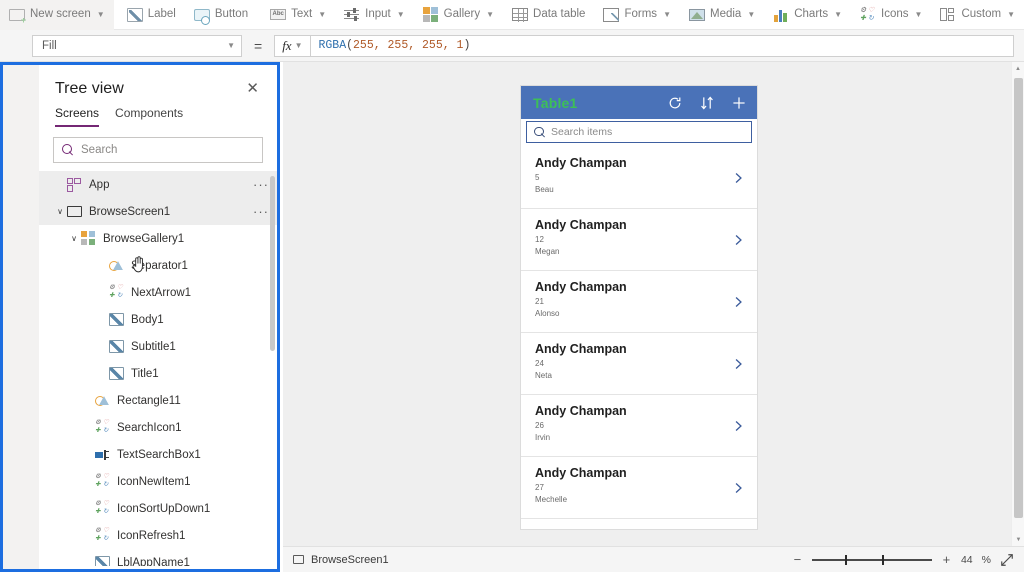 Image resolution: width=1024 pixels, height=572 pixels. I want to click on tree-item-title1: Title1, so click(158, 373).